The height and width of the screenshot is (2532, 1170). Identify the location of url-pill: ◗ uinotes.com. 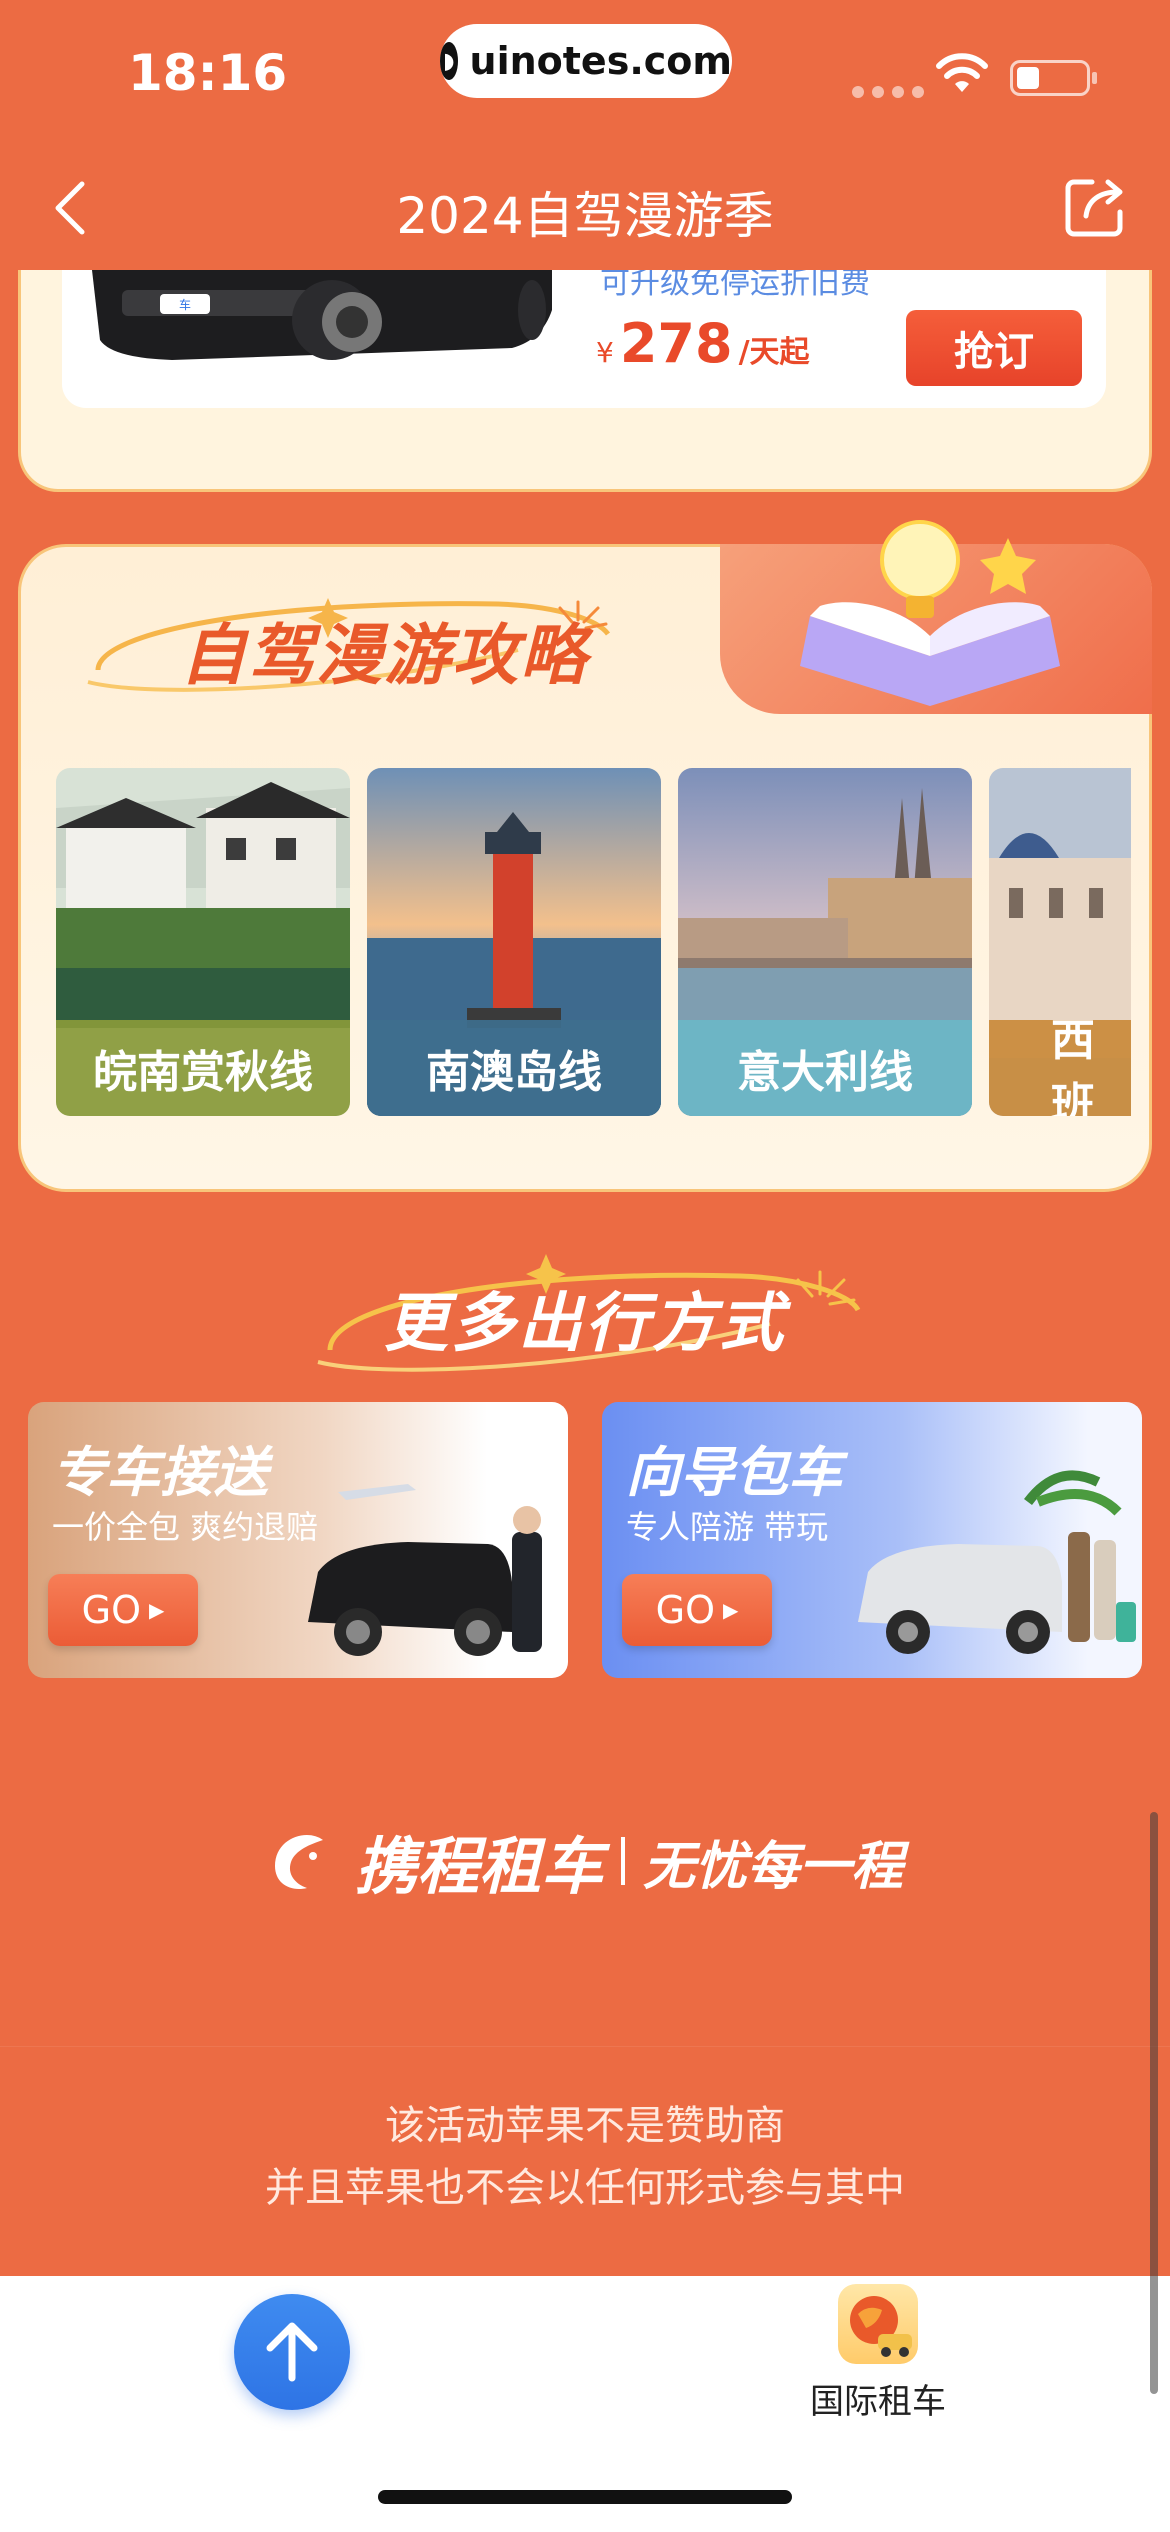
(586, 61).